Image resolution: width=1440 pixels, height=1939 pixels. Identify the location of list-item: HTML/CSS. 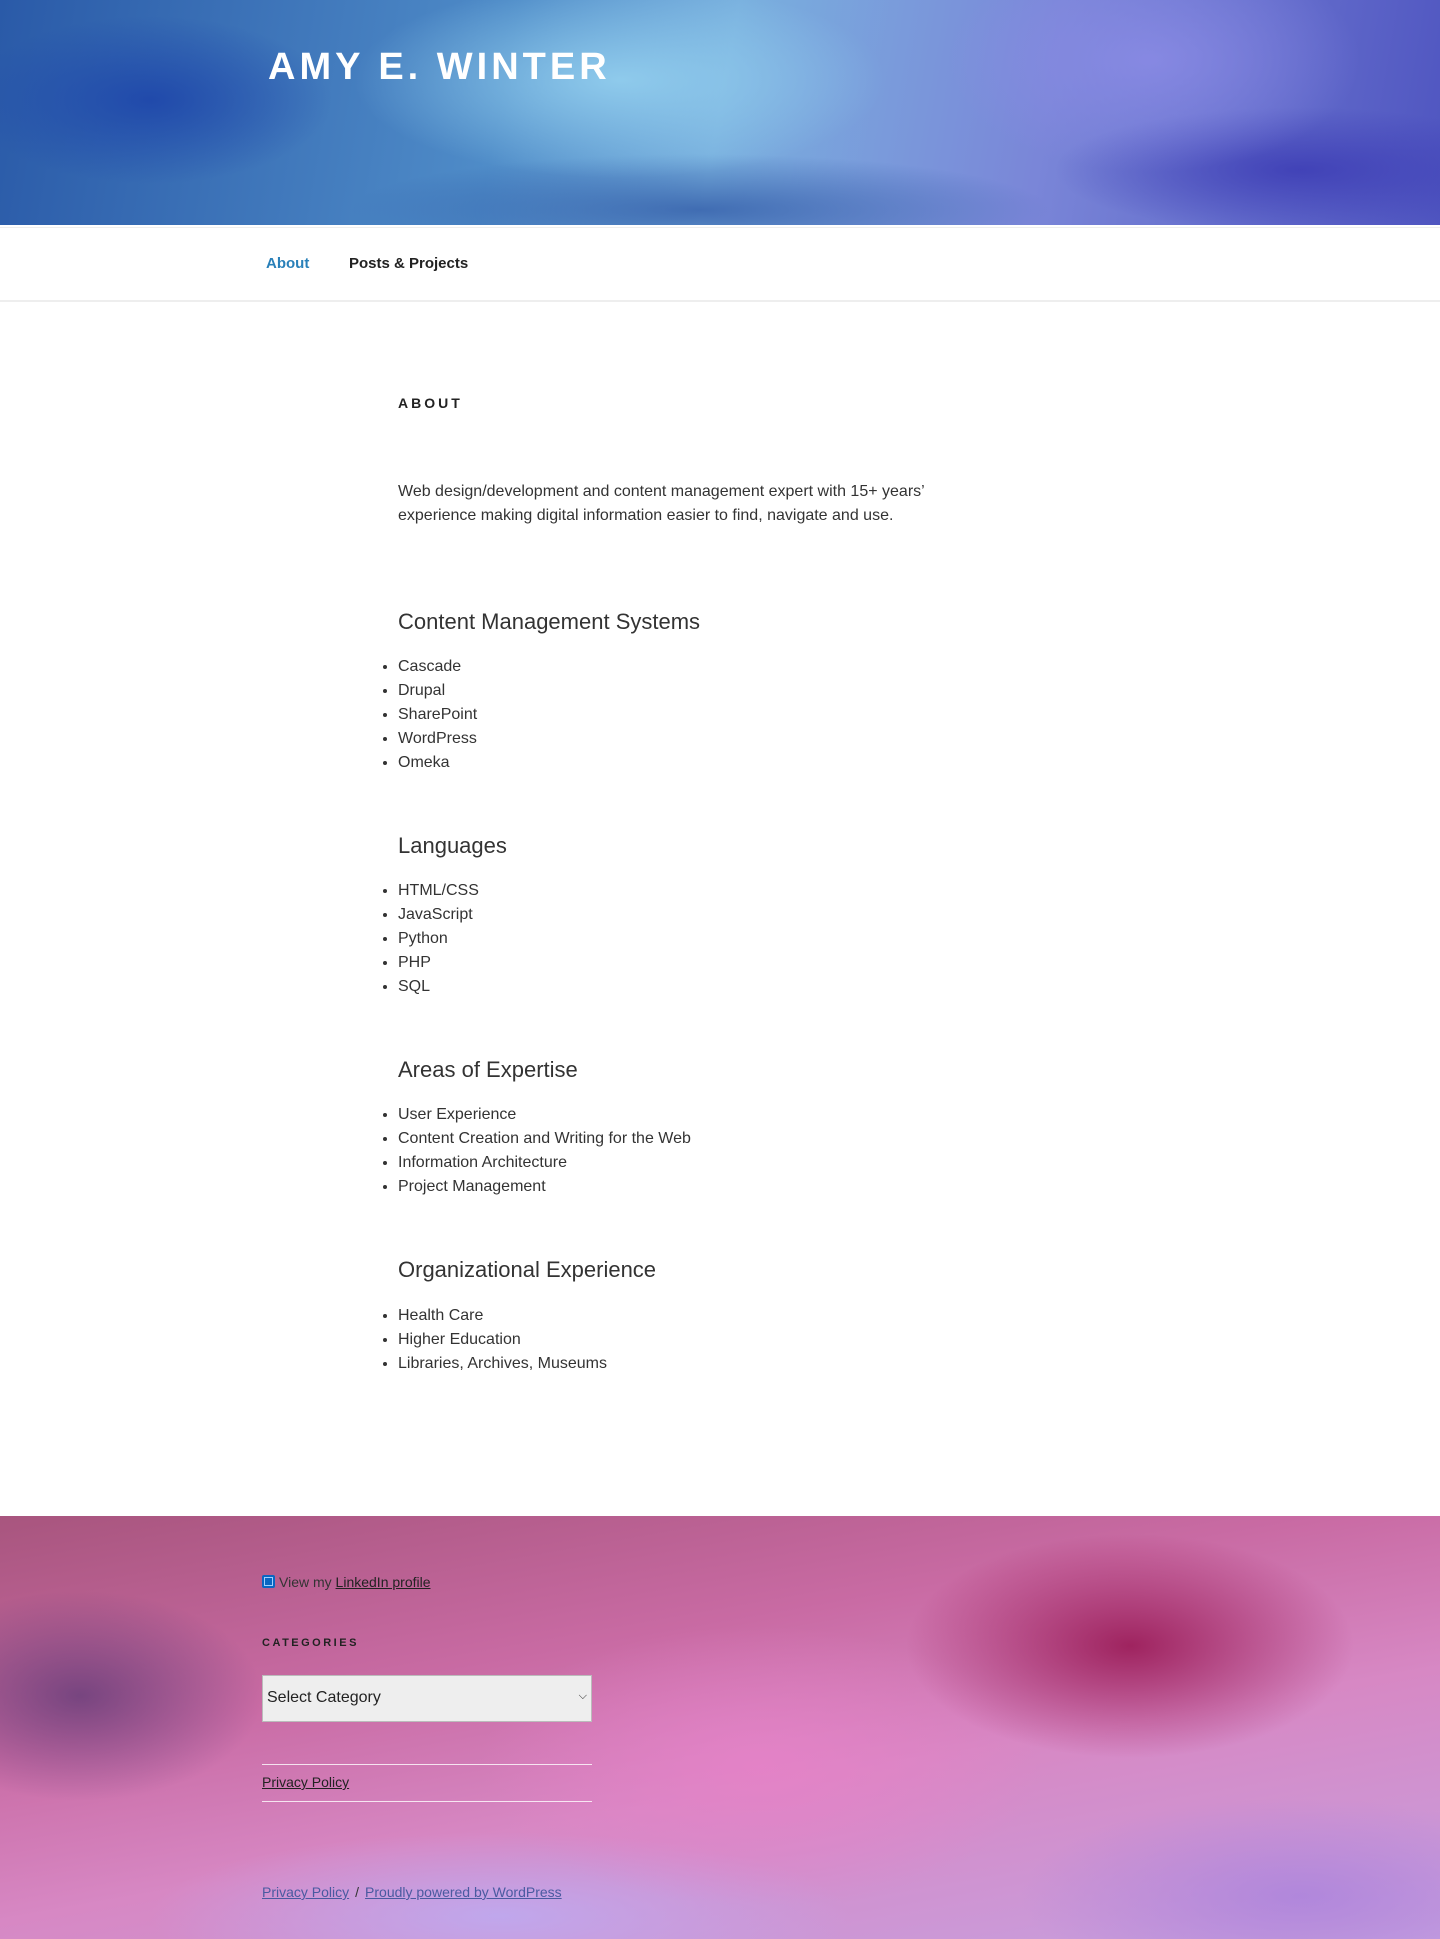
(438, 891).